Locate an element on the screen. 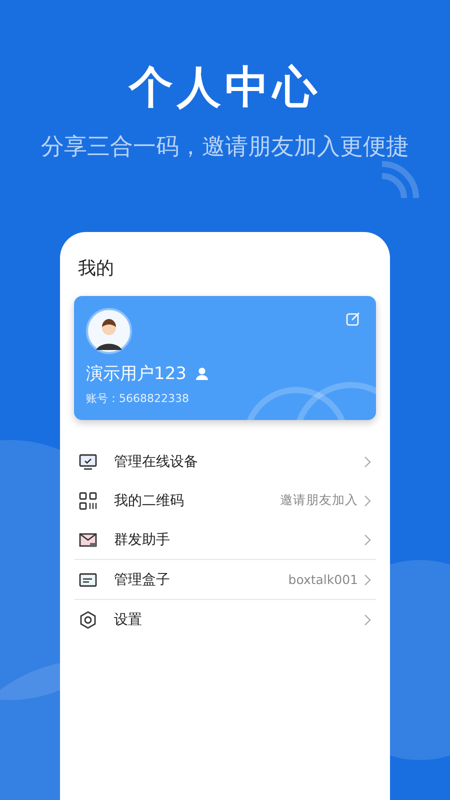 This screenshot has height=800, width=450. monitor-icon is located at coordinates (88, 462).